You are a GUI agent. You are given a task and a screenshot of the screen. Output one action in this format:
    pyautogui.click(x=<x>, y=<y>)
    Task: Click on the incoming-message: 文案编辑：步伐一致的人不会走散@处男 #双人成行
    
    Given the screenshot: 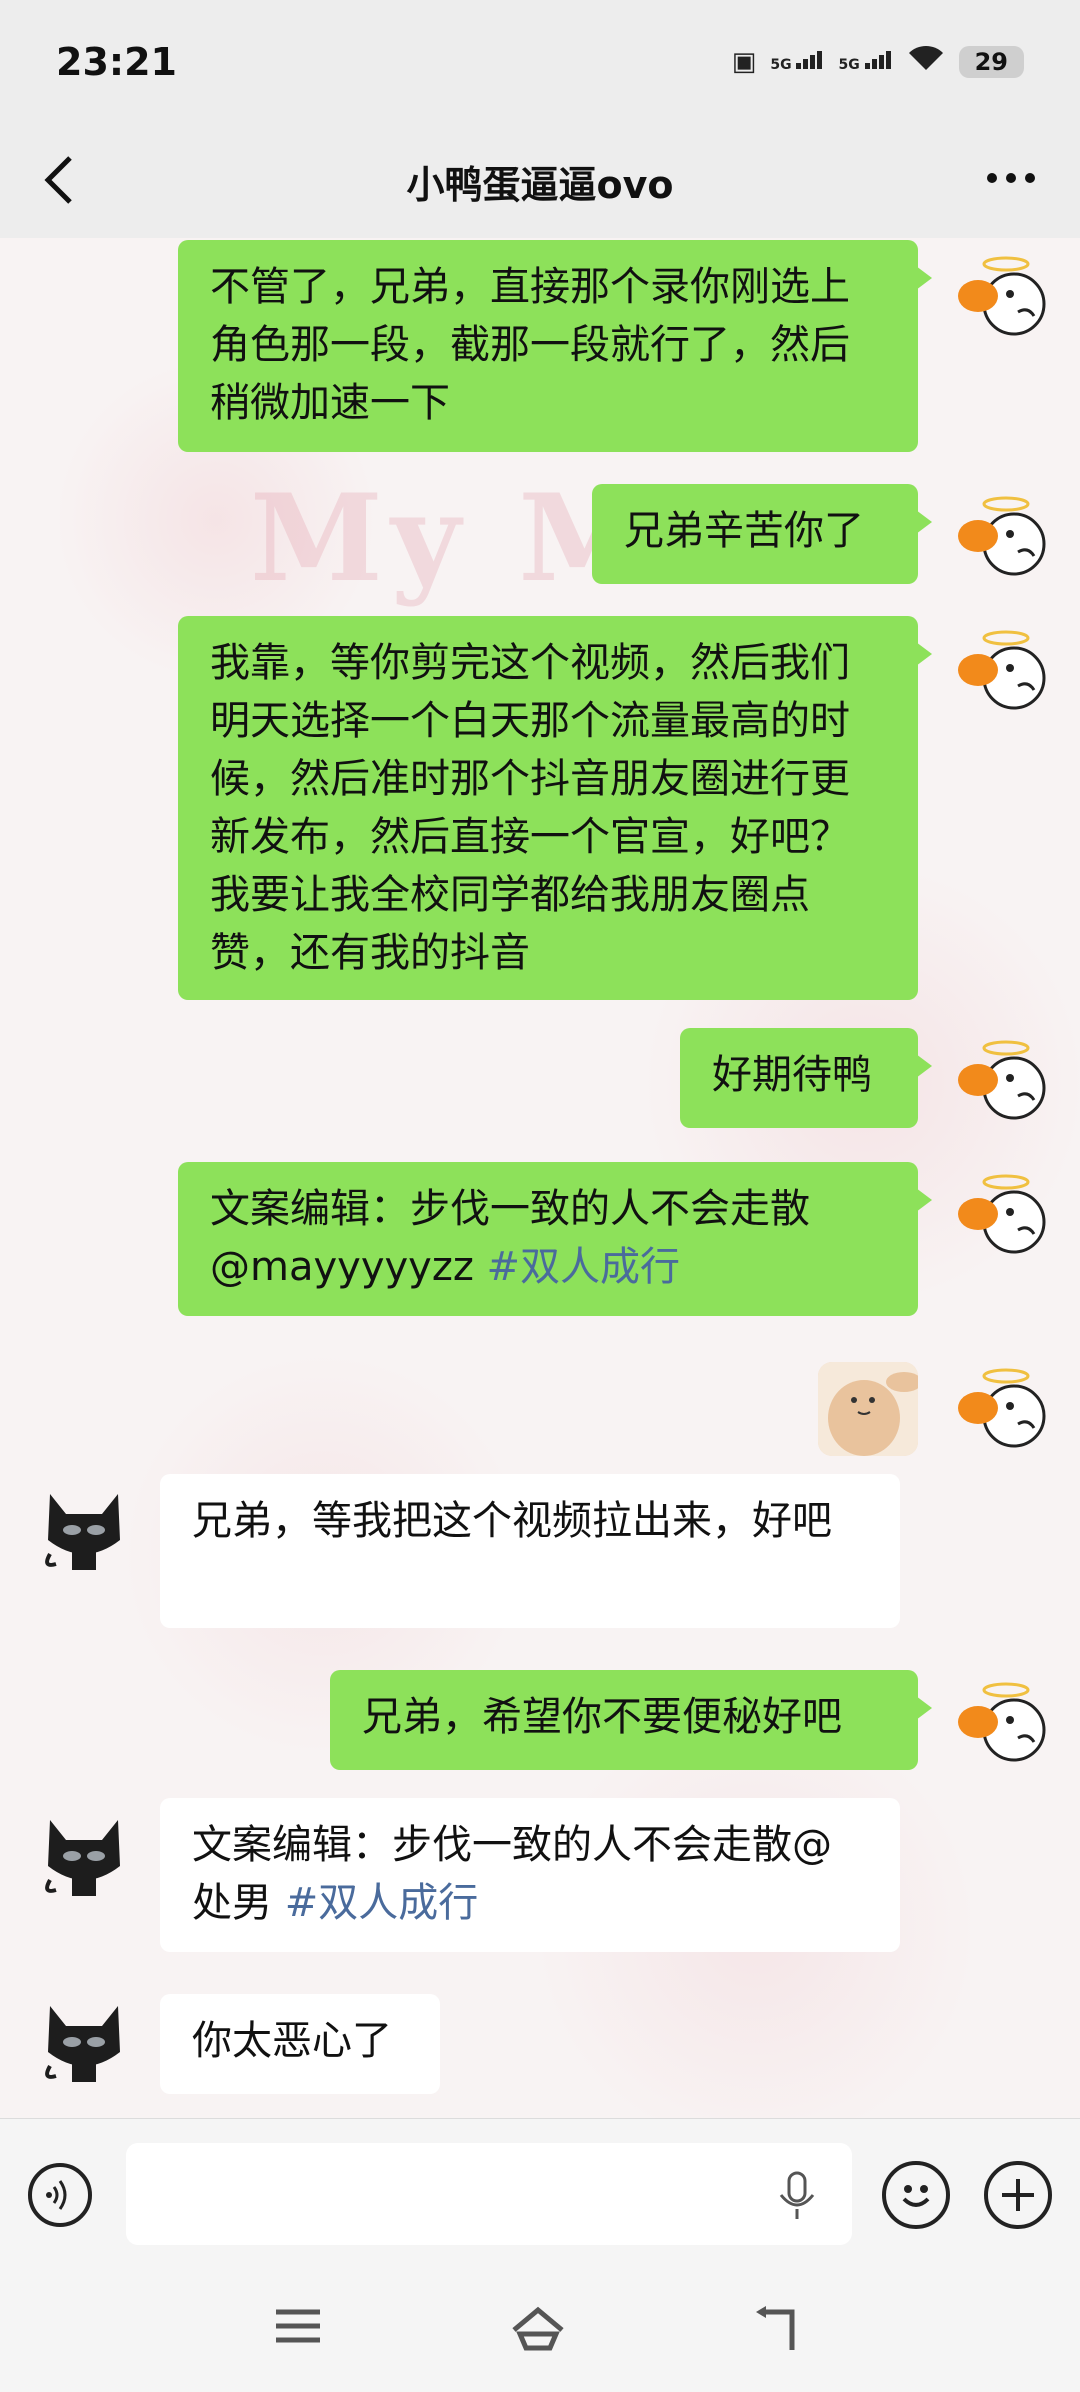 What is the action you would take?
    pyautogui.click(x=530, y=1875)
    